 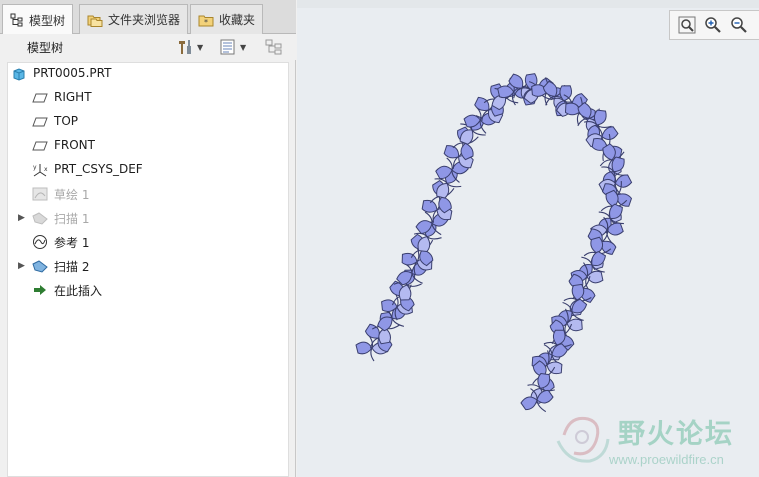 I want to click on show-dropdown-button: ▼, so click(x=232, y=47).